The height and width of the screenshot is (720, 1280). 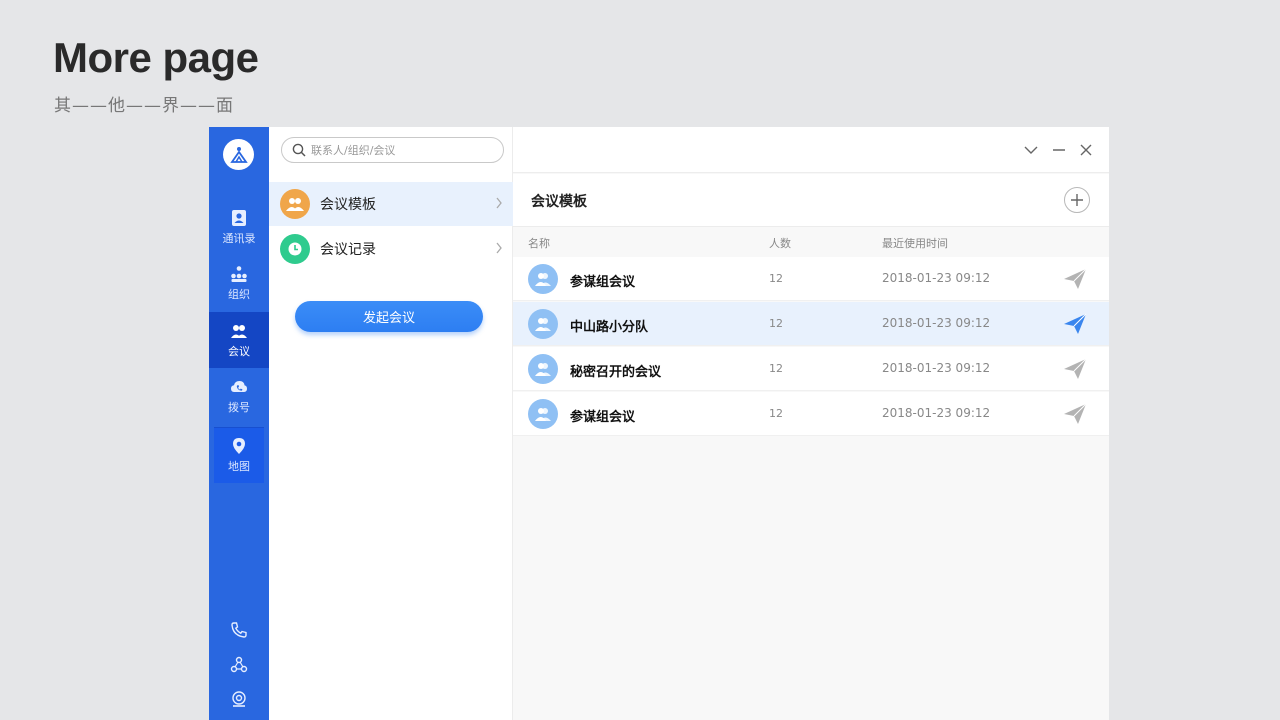 What do you see at coordinates (389, 316) in the screenshot?
I see `start-meeting-button: 发起会议` at bounding box center [389, 316].